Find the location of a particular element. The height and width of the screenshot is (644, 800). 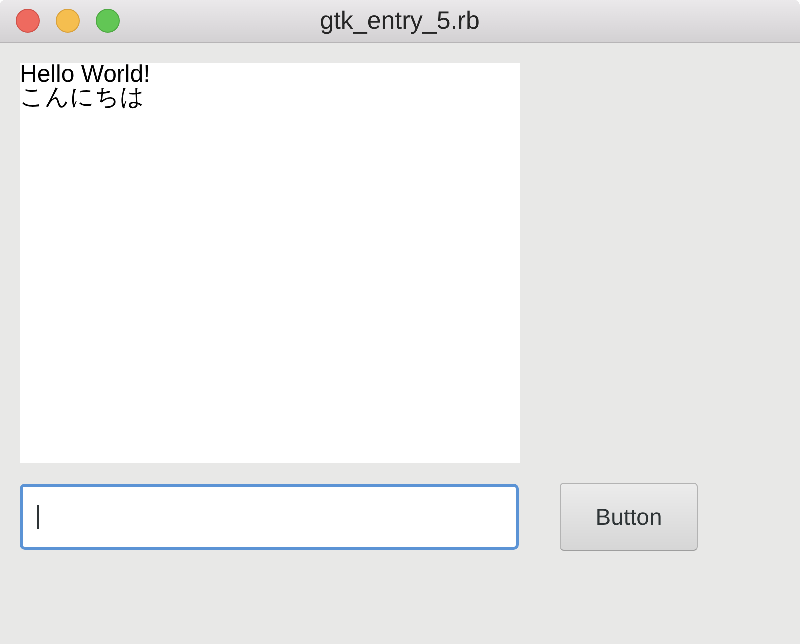

text-cursor-icon is located at coordinates (38, 517).